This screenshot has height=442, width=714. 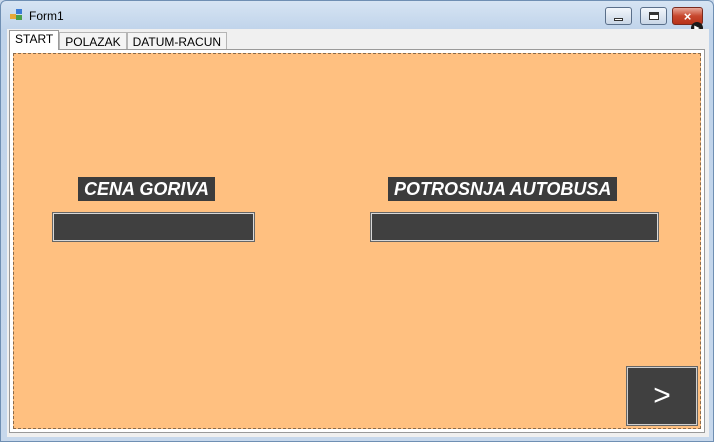 What do you see at coordinates (153, 227) in the screenshot?
I see `fuel-price-input` at bounding box center [153, 227].